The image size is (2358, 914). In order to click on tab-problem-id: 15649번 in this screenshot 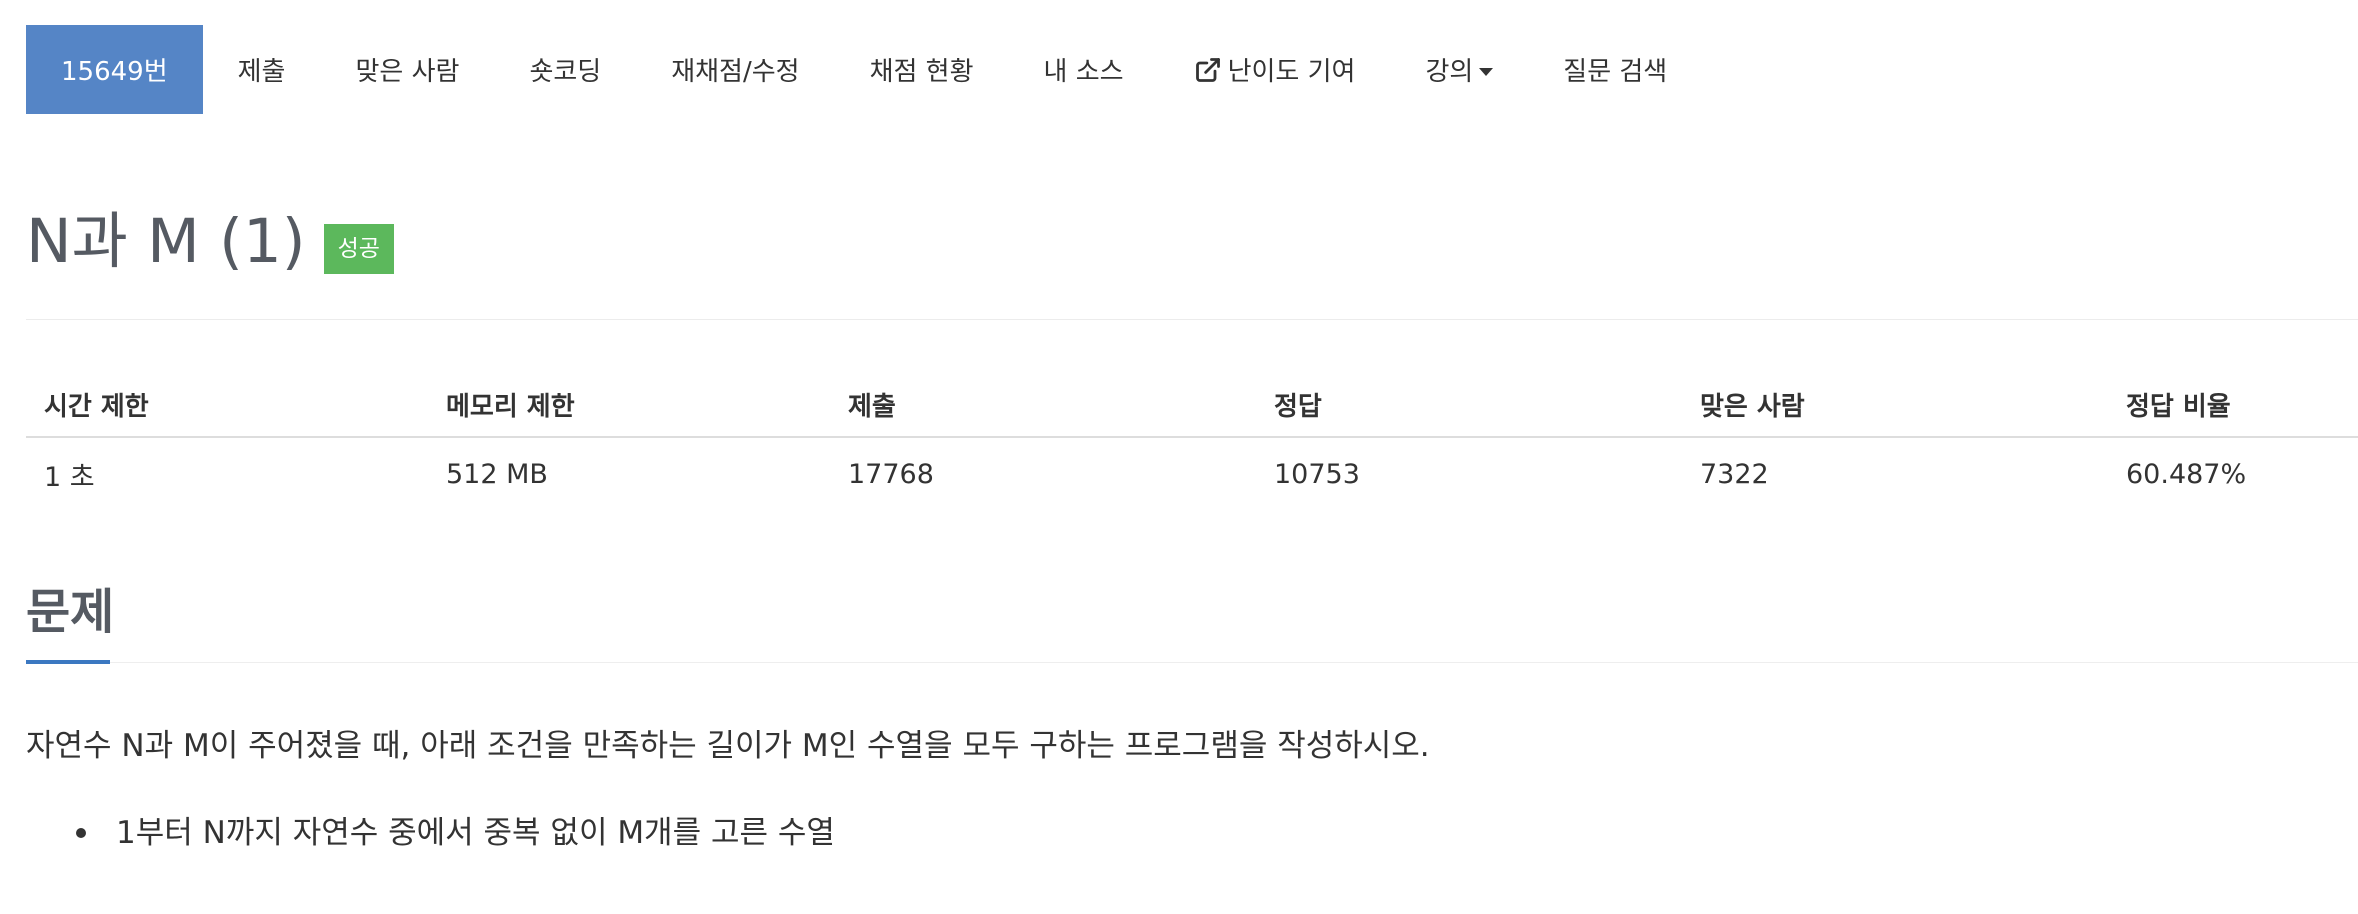, I will do `click(114, 69)`.